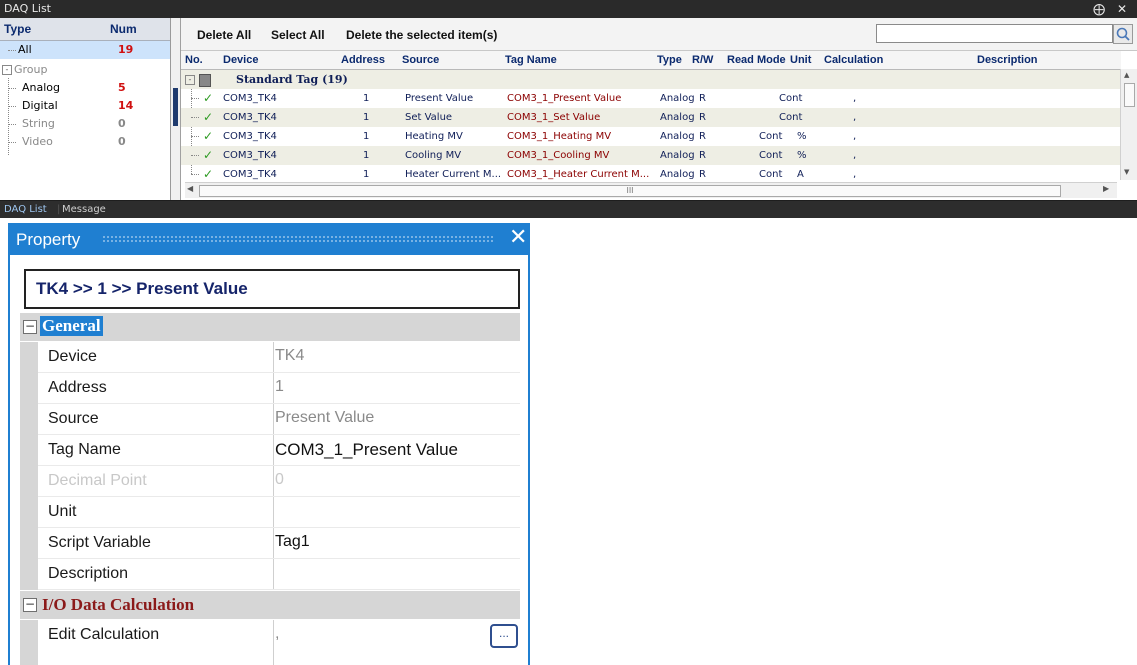 This screenshot has width=1137, height=665. What do you see at coordinates (564, 98) in the screenshot?
I see `cell-tag-name: COM3_1_Present Value` at bounding box center [564, 98].